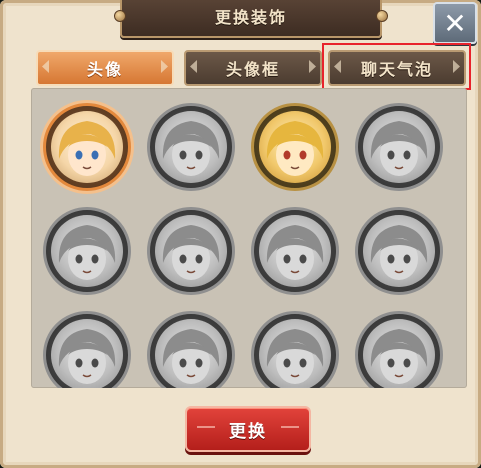  I want to click on close-x-icon: ✕, so click(455, 23).